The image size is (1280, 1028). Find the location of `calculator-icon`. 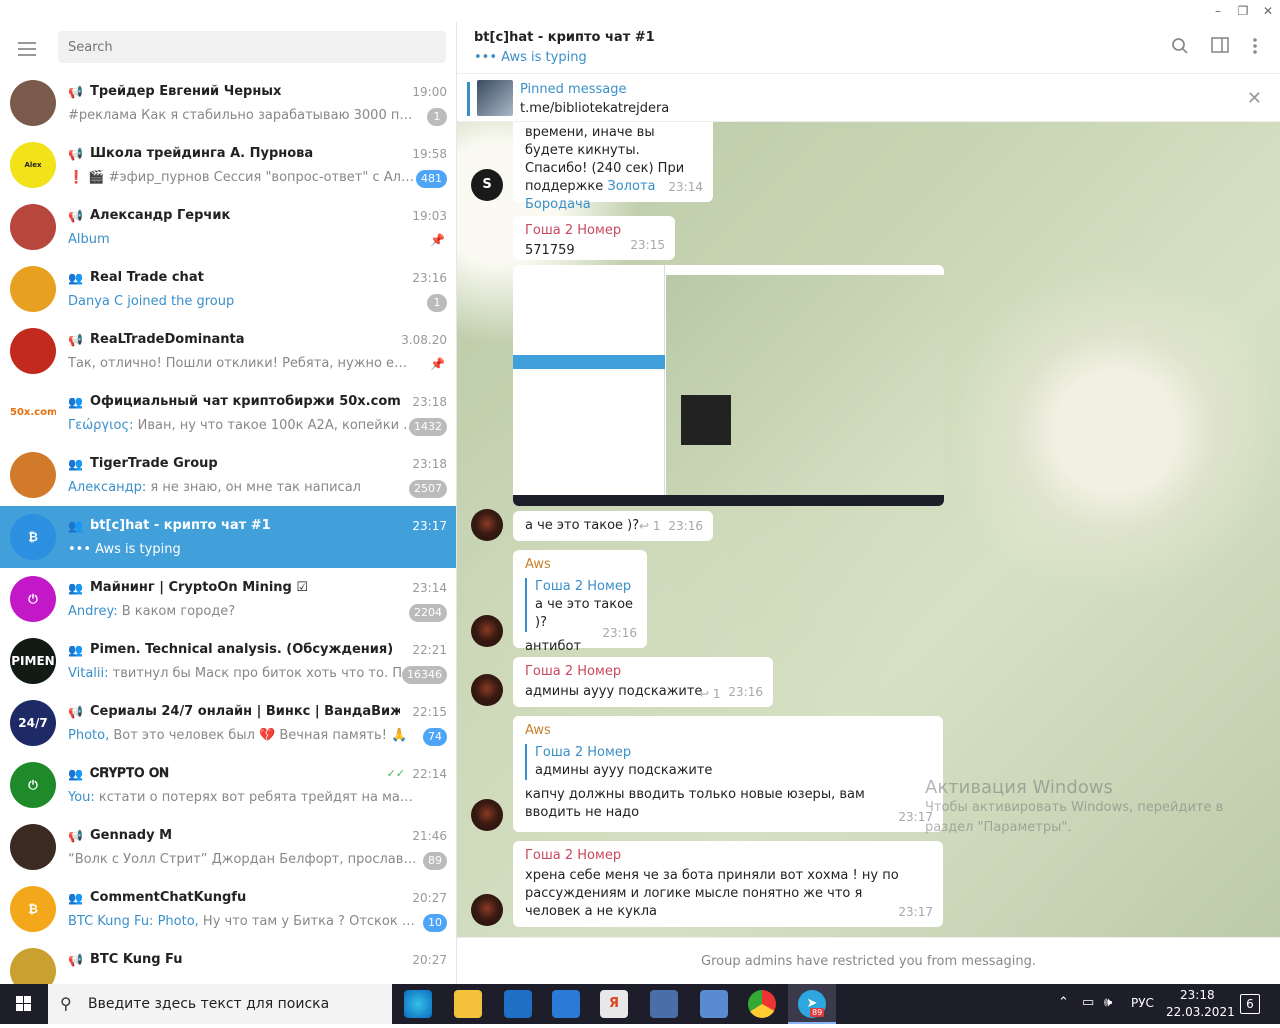

calculator-icon is located at coordinates (714, 1004).